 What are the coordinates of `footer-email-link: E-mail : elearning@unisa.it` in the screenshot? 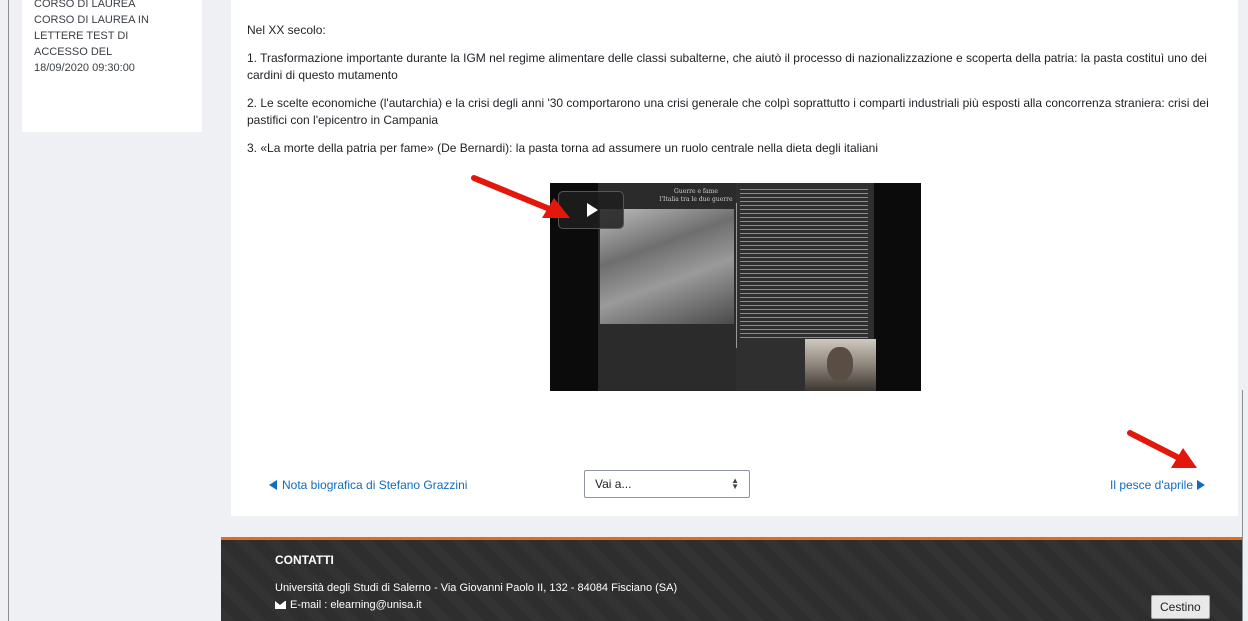 It's located at (348, 605).